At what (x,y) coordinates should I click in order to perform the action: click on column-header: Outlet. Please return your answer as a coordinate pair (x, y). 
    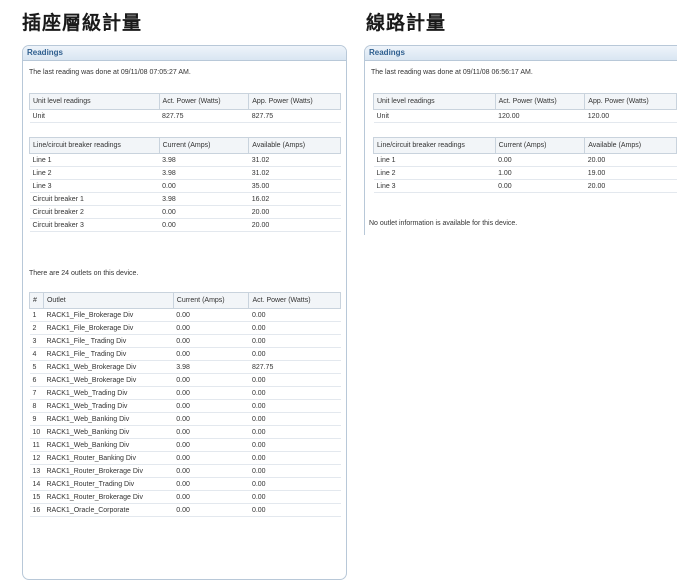
    Looking at the image, I should click on (108, 300).